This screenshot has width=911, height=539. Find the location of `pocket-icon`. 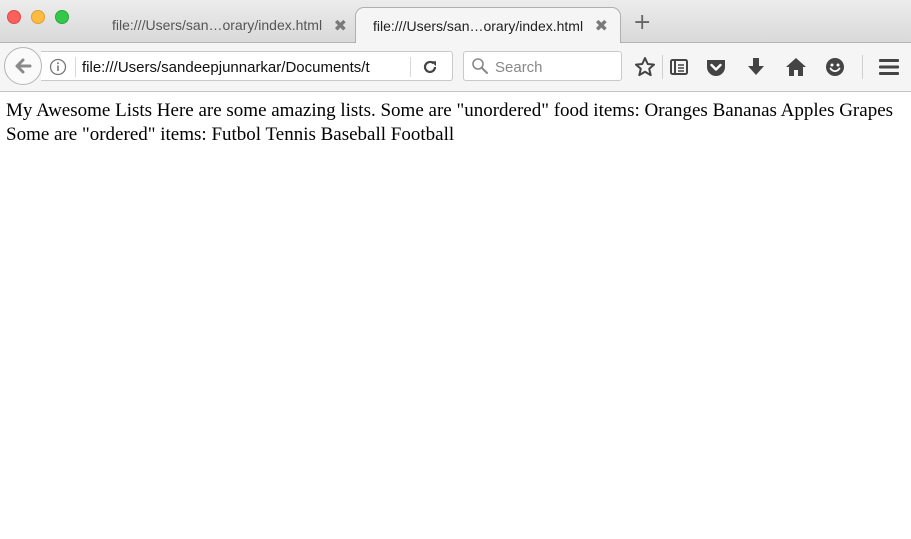

pocket-icon is located at coordinates (716, 67).